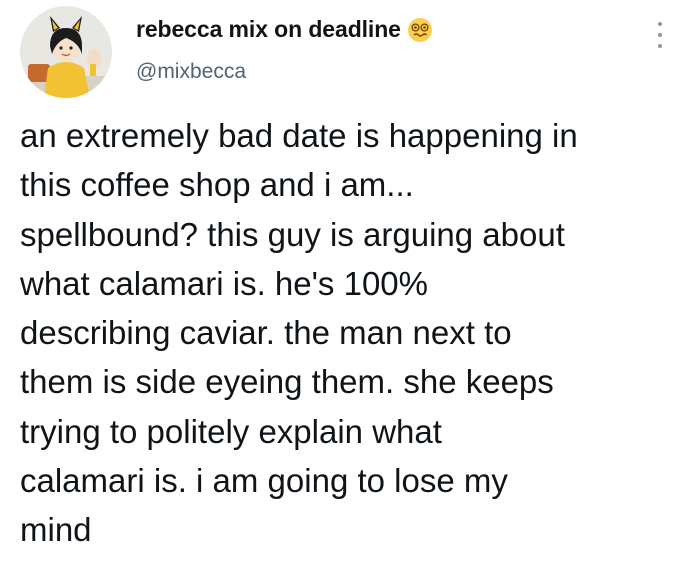  I want to click on avatar-illustration, so click(66, 52).